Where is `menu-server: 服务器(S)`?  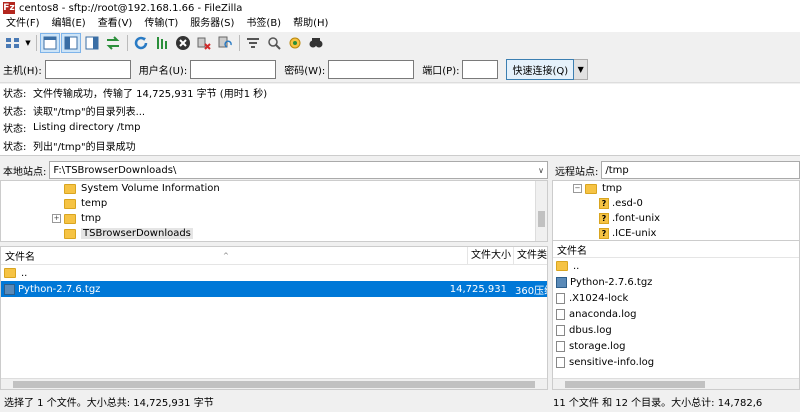
menu-server: 服务器(S) is located at coordinates (212, 24).